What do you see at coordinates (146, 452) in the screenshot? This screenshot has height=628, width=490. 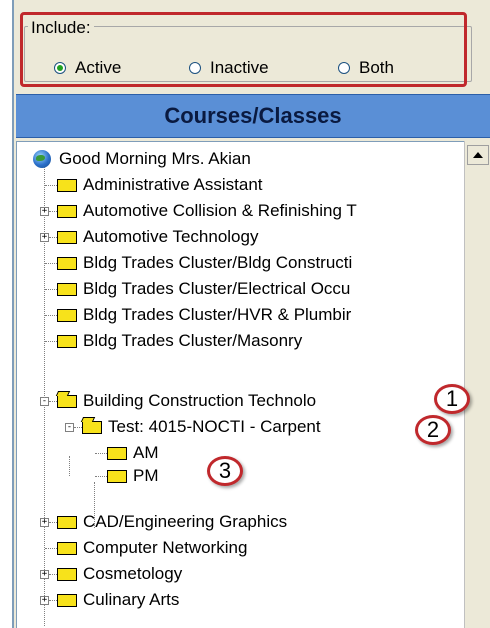 I see `tree-item-label: AM` at bounding box center [146, 452].